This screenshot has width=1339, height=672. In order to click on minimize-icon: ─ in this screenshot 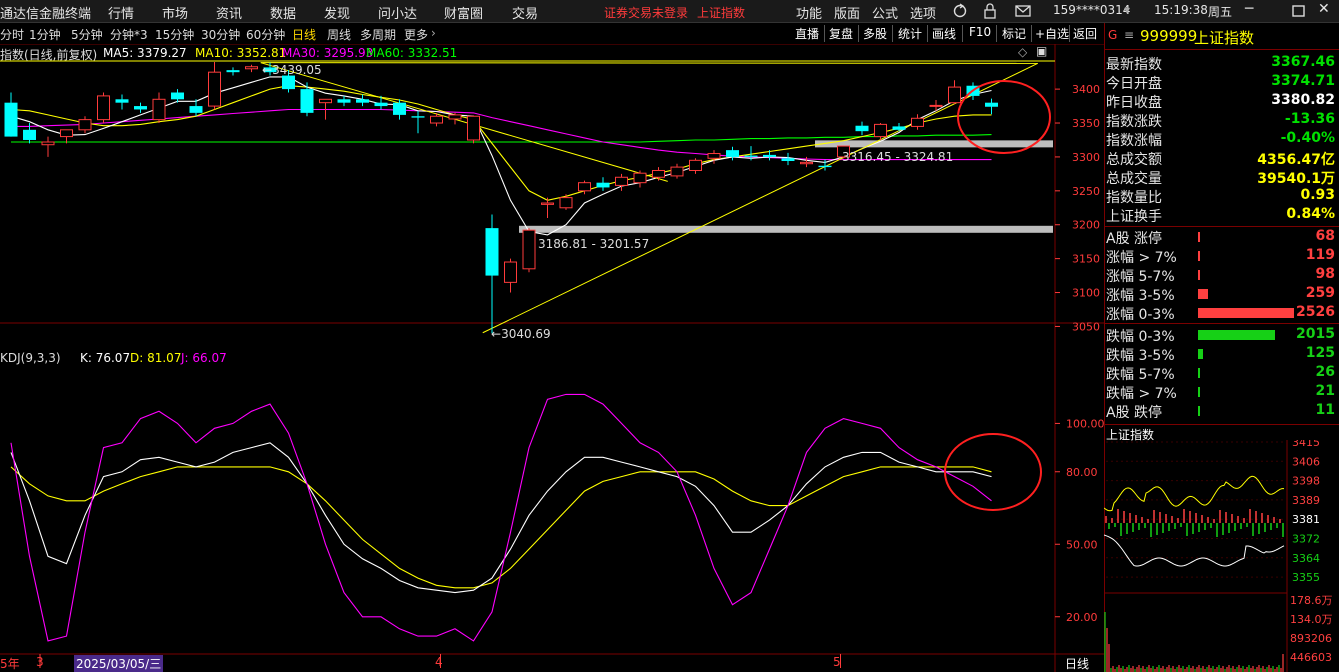, I will do `click(1249, 9)`.